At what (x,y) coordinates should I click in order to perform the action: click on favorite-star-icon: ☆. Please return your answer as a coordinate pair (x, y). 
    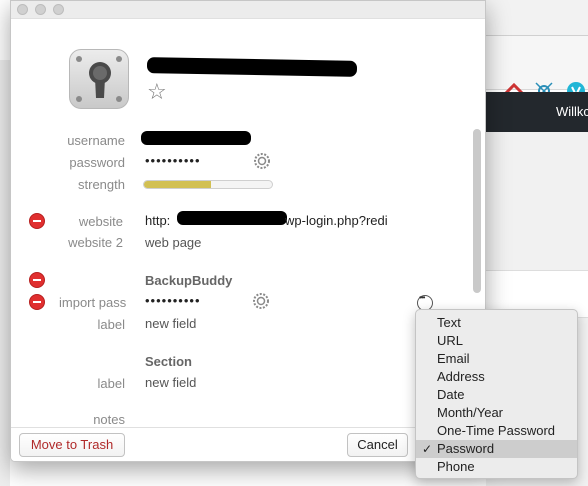
    Looking at the image, I should click on (157, 92).